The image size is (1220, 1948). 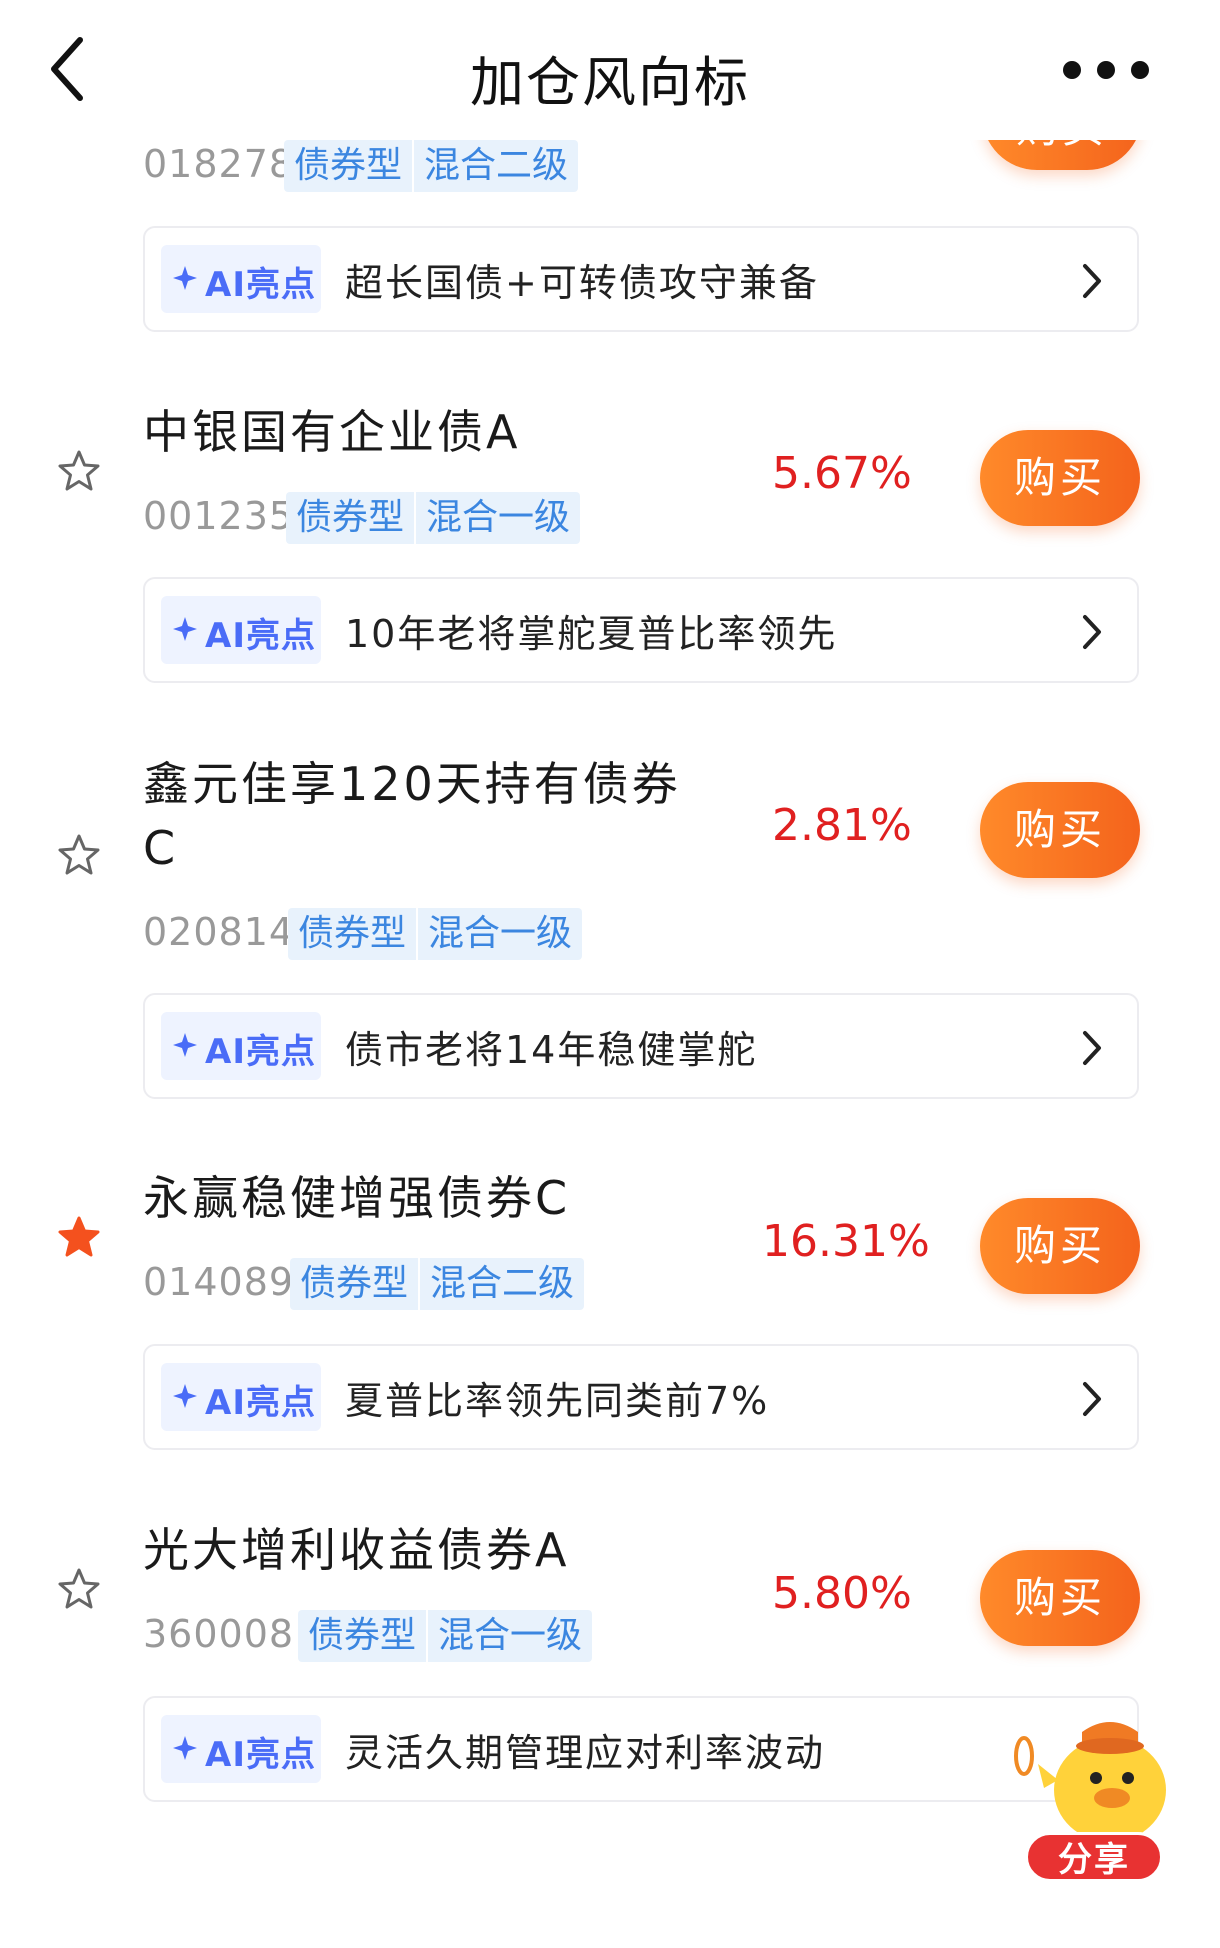 What do you see at coordinates (842, 473) in the screenshot?
I see `fund-return-rate: 5.67%` at bounding box center [842, 473].